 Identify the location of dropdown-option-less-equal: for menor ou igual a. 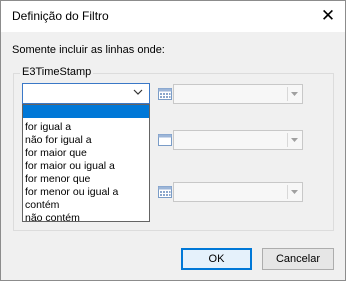
(86, 192).